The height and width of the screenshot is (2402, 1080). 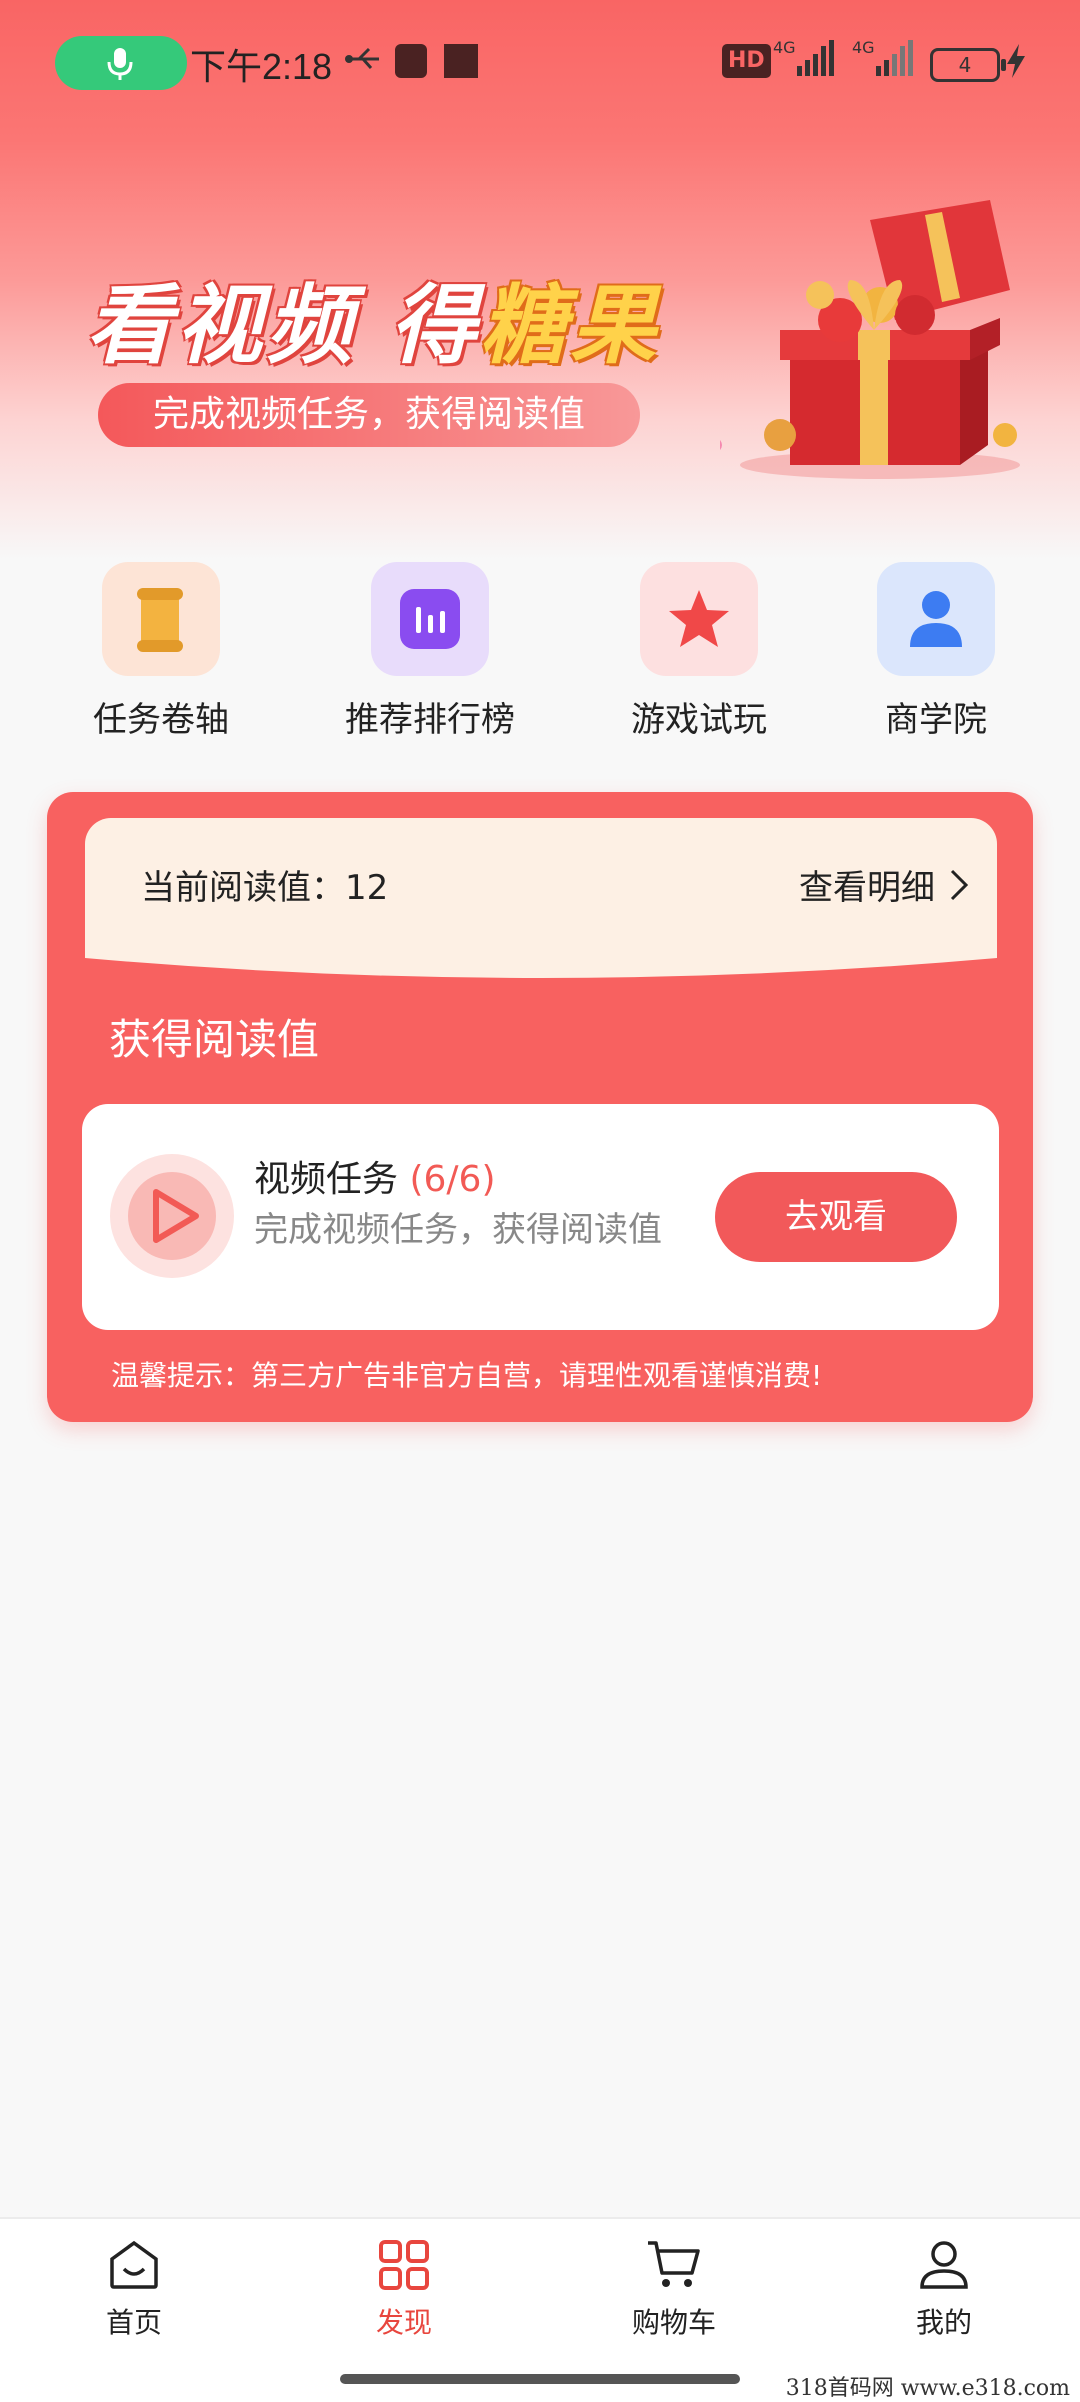 I want to click on quick-action-game-trial: 游戏试玩, so click(x=699, y=651).